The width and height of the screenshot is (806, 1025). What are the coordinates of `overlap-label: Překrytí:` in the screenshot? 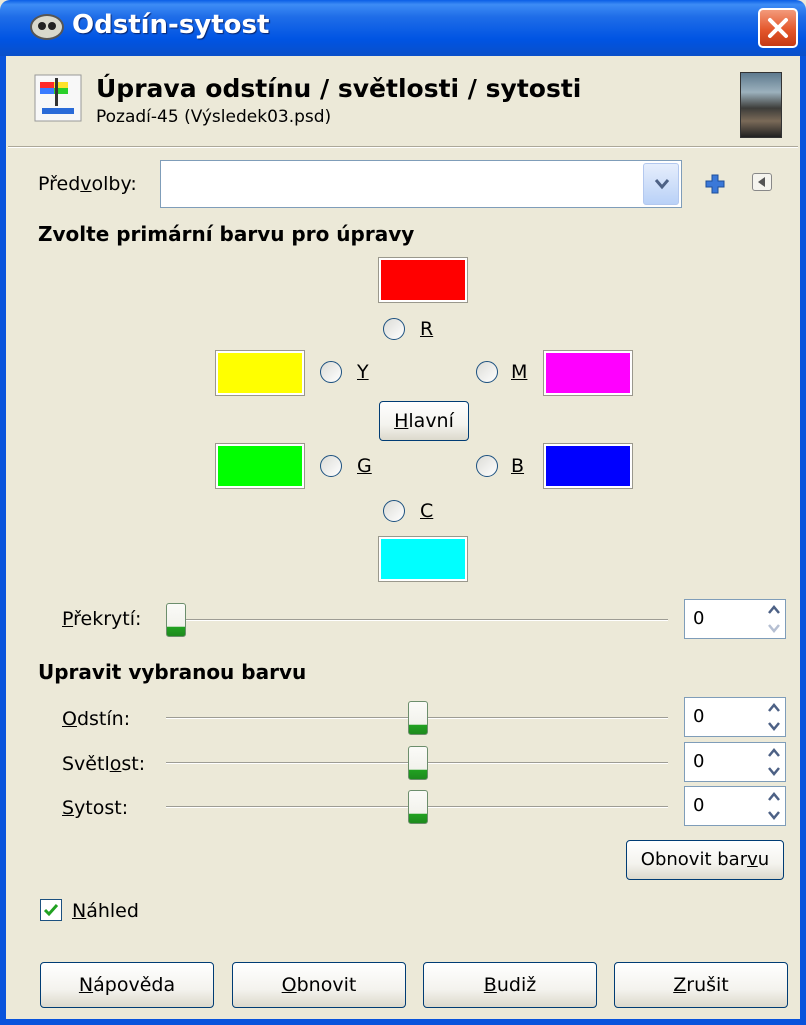 It's located at (102, 619).